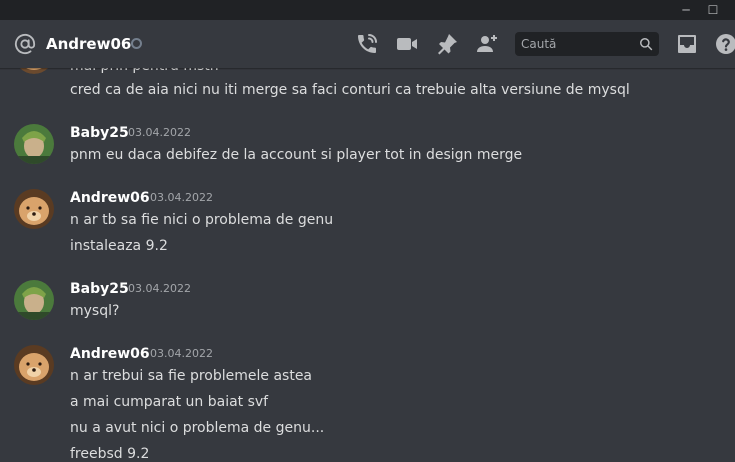 This screenshot has width=735, height=462. I want to click on channel-header: Andrew06 Caută, so click(367, 44).